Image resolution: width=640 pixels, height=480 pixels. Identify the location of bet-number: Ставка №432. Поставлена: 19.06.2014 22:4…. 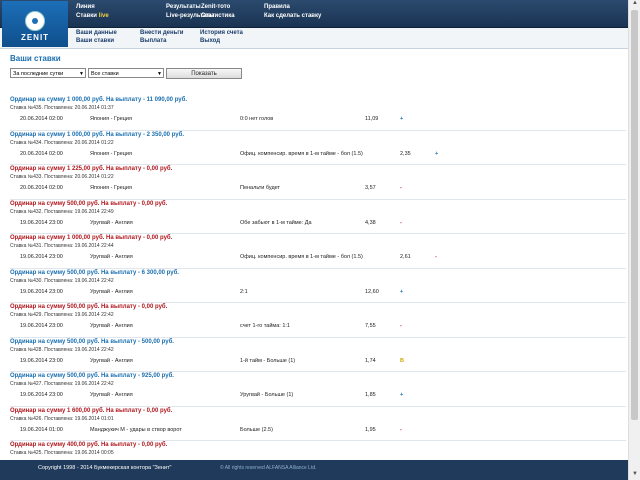
(62, 211).